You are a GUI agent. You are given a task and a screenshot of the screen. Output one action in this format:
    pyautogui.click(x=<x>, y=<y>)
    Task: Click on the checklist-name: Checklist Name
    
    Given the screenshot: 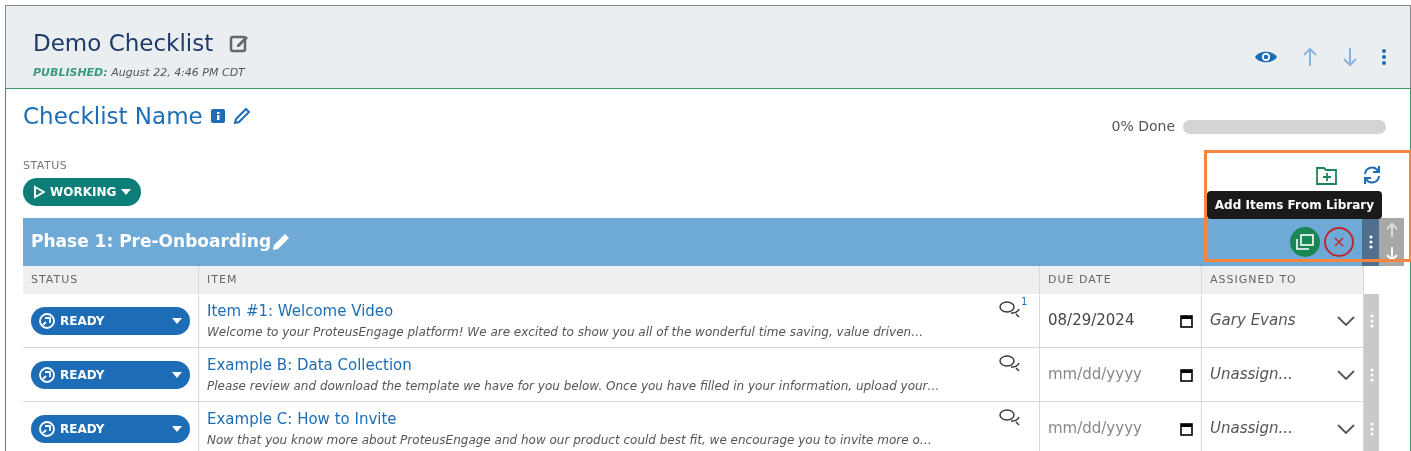 What is the action you would take?
    pyautogui.click(x=113, y=116)
    